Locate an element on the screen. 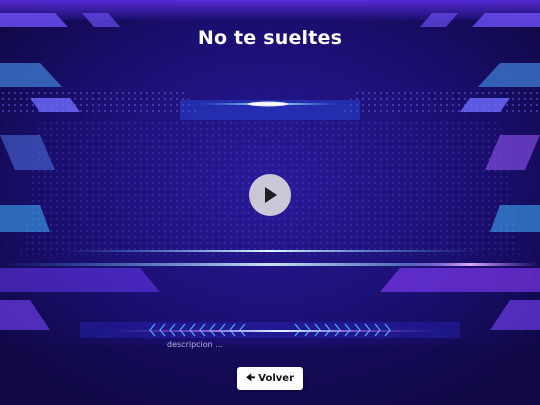 This screenshot has height=405, width=540. play-button is located at coordinates (270, 195).